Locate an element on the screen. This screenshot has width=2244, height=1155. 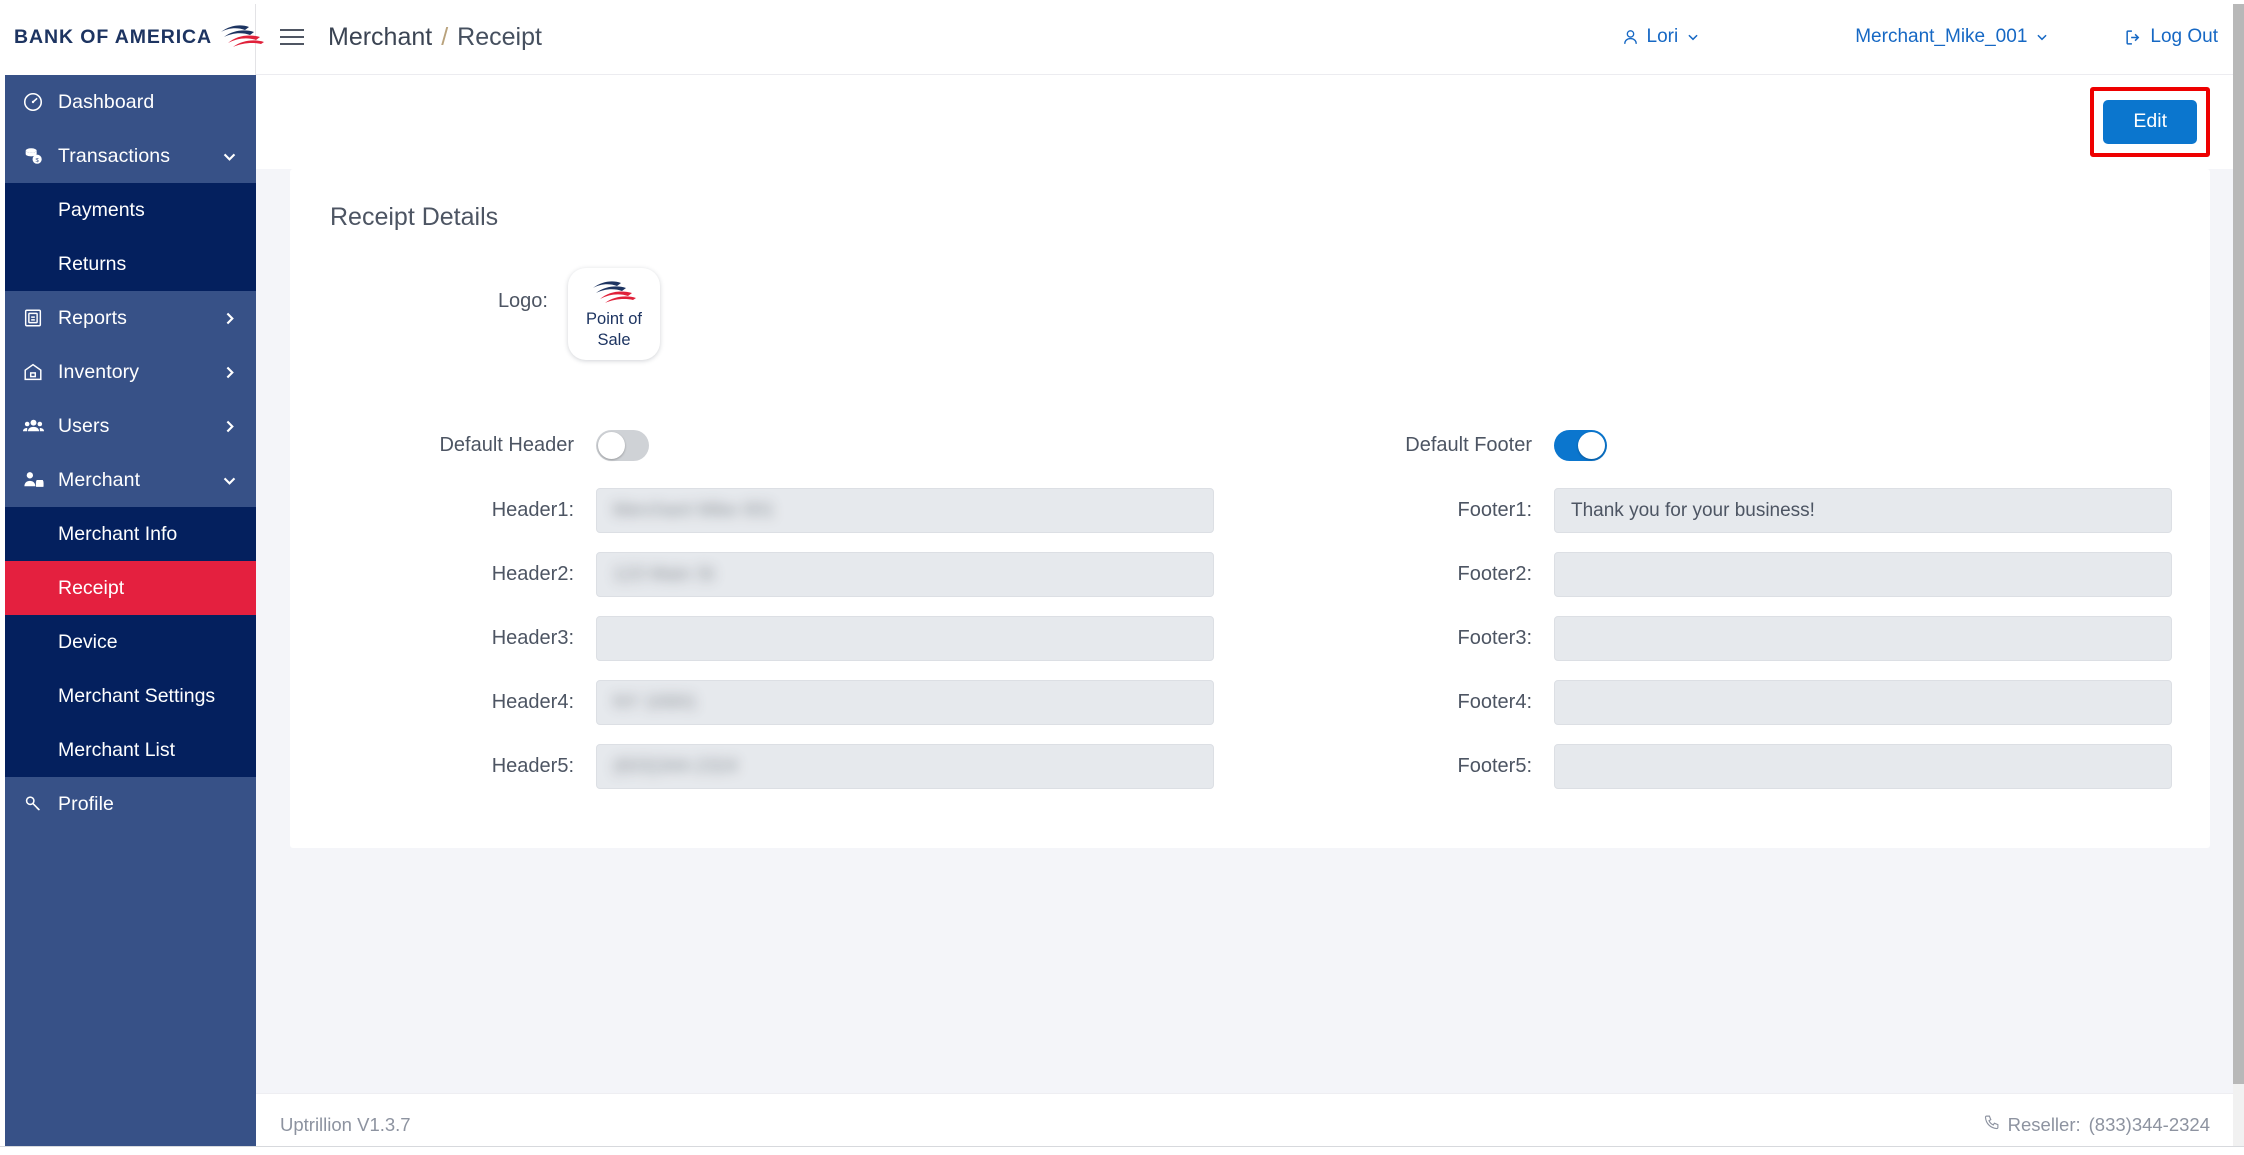
sidebar-item-label: Transactions is located at coordinates (114, 155).